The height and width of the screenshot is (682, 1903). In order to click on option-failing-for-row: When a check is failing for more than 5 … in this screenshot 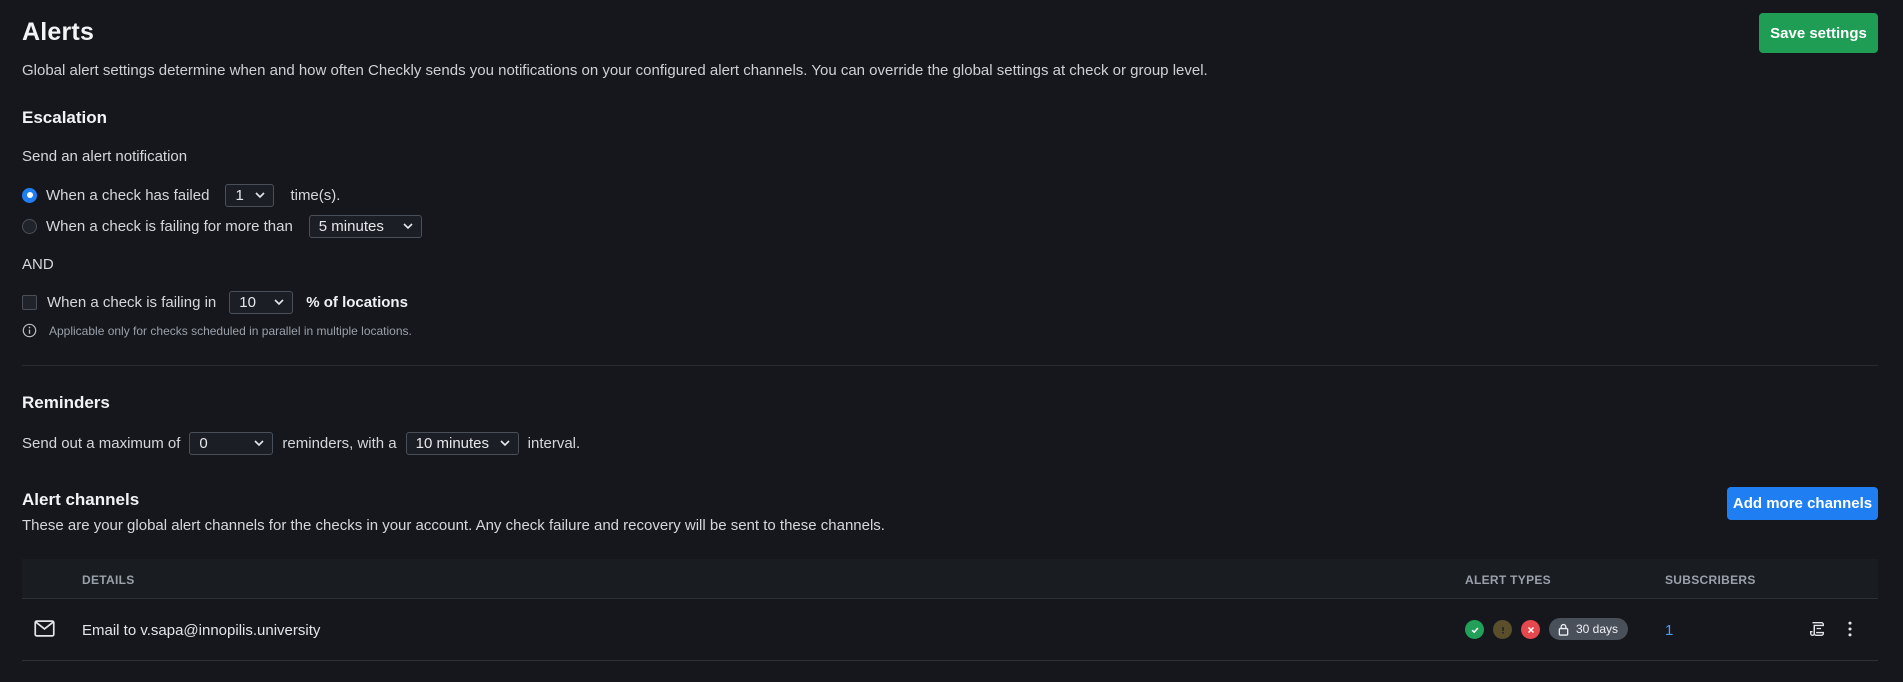, I will do `click(222, 226)`.